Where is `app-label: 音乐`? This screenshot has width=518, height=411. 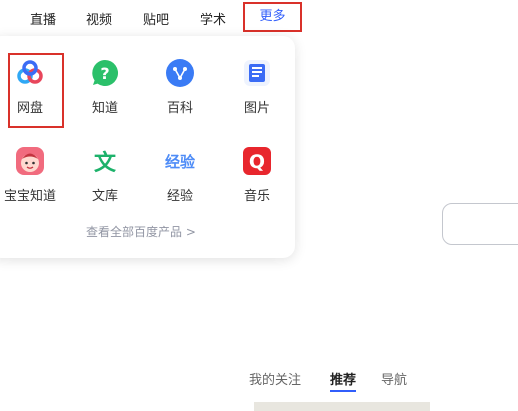
app-label: 音乐 is located at coordinates (256, 196).